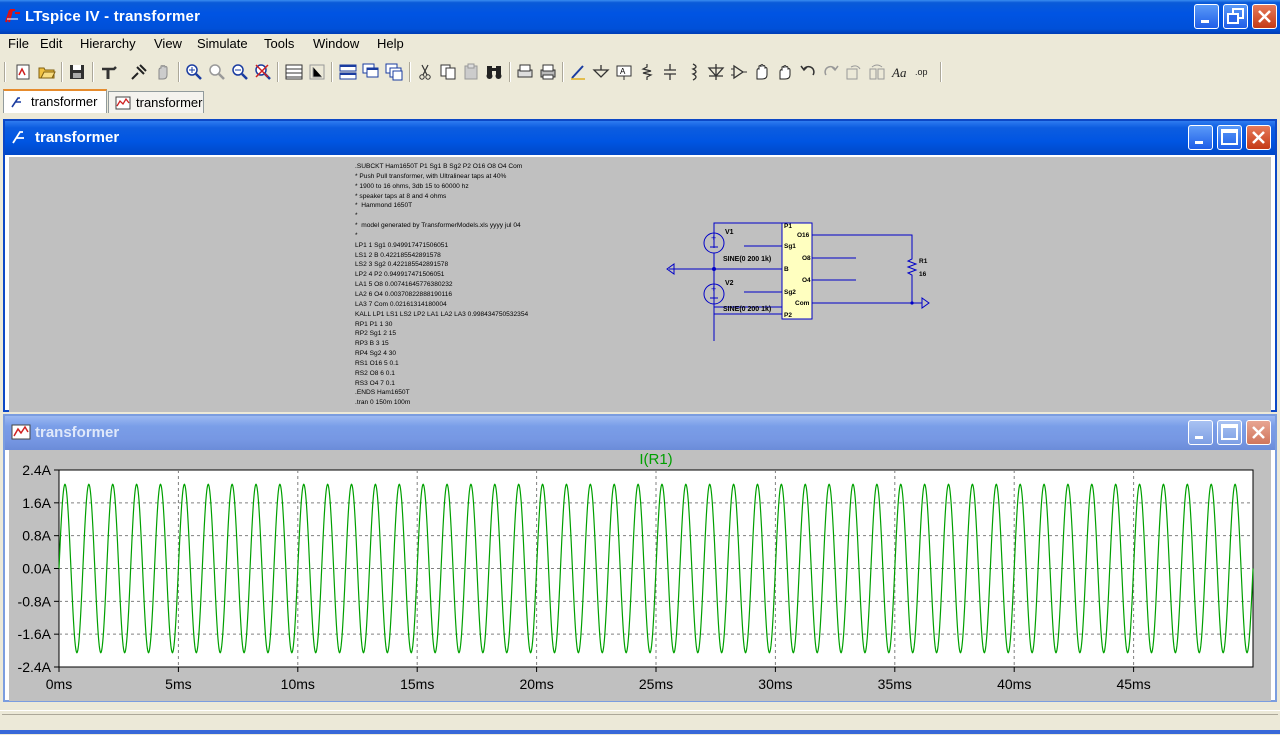 The width and height of the screenshot is (1280, 735). What do you see at coordinates (788, 226) in the screenshot?
I see `pin-p1: P1` at bounding box center [788, 226].